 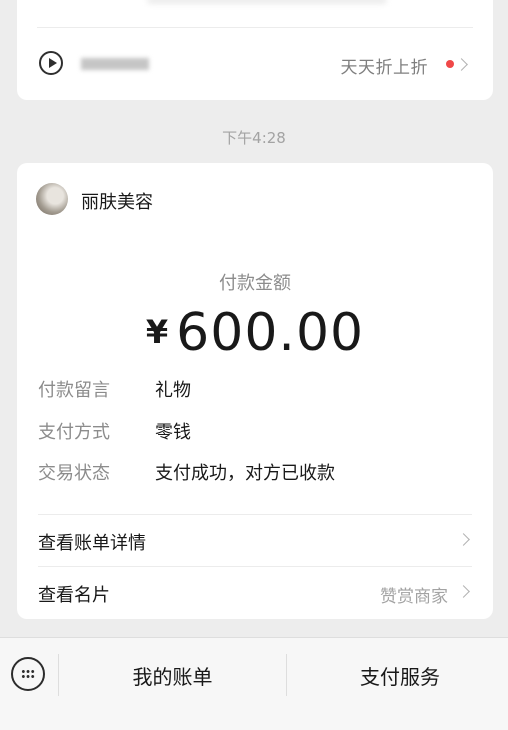 I want to click on tip-merchant-text: 赞赏商家, so click(x=414, y=597).